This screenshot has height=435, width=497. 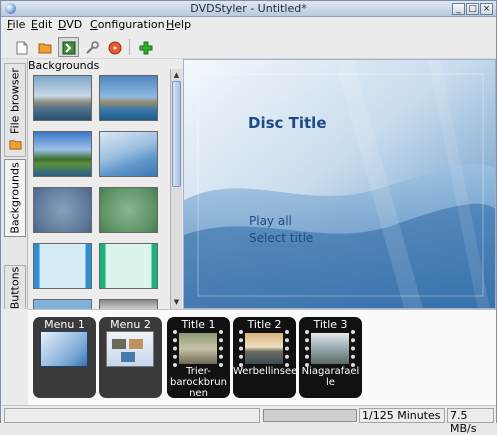 What do you see at coordinates (270, 221) in the screenshot?
I see `menu-button-play-all: Play all` at bounding box center [270, 221].